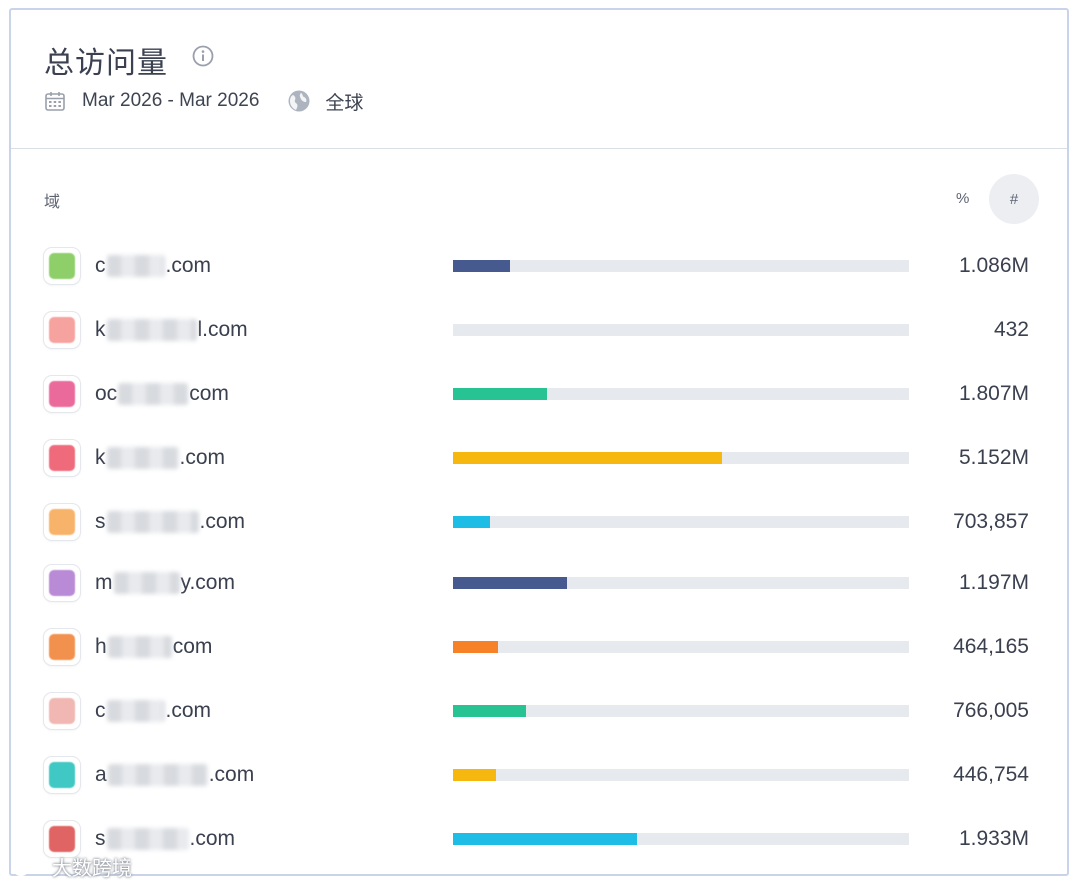 This screenshot has height=886, width=1080. I want to click on domain-suffix: l.com, so click(222, 329).